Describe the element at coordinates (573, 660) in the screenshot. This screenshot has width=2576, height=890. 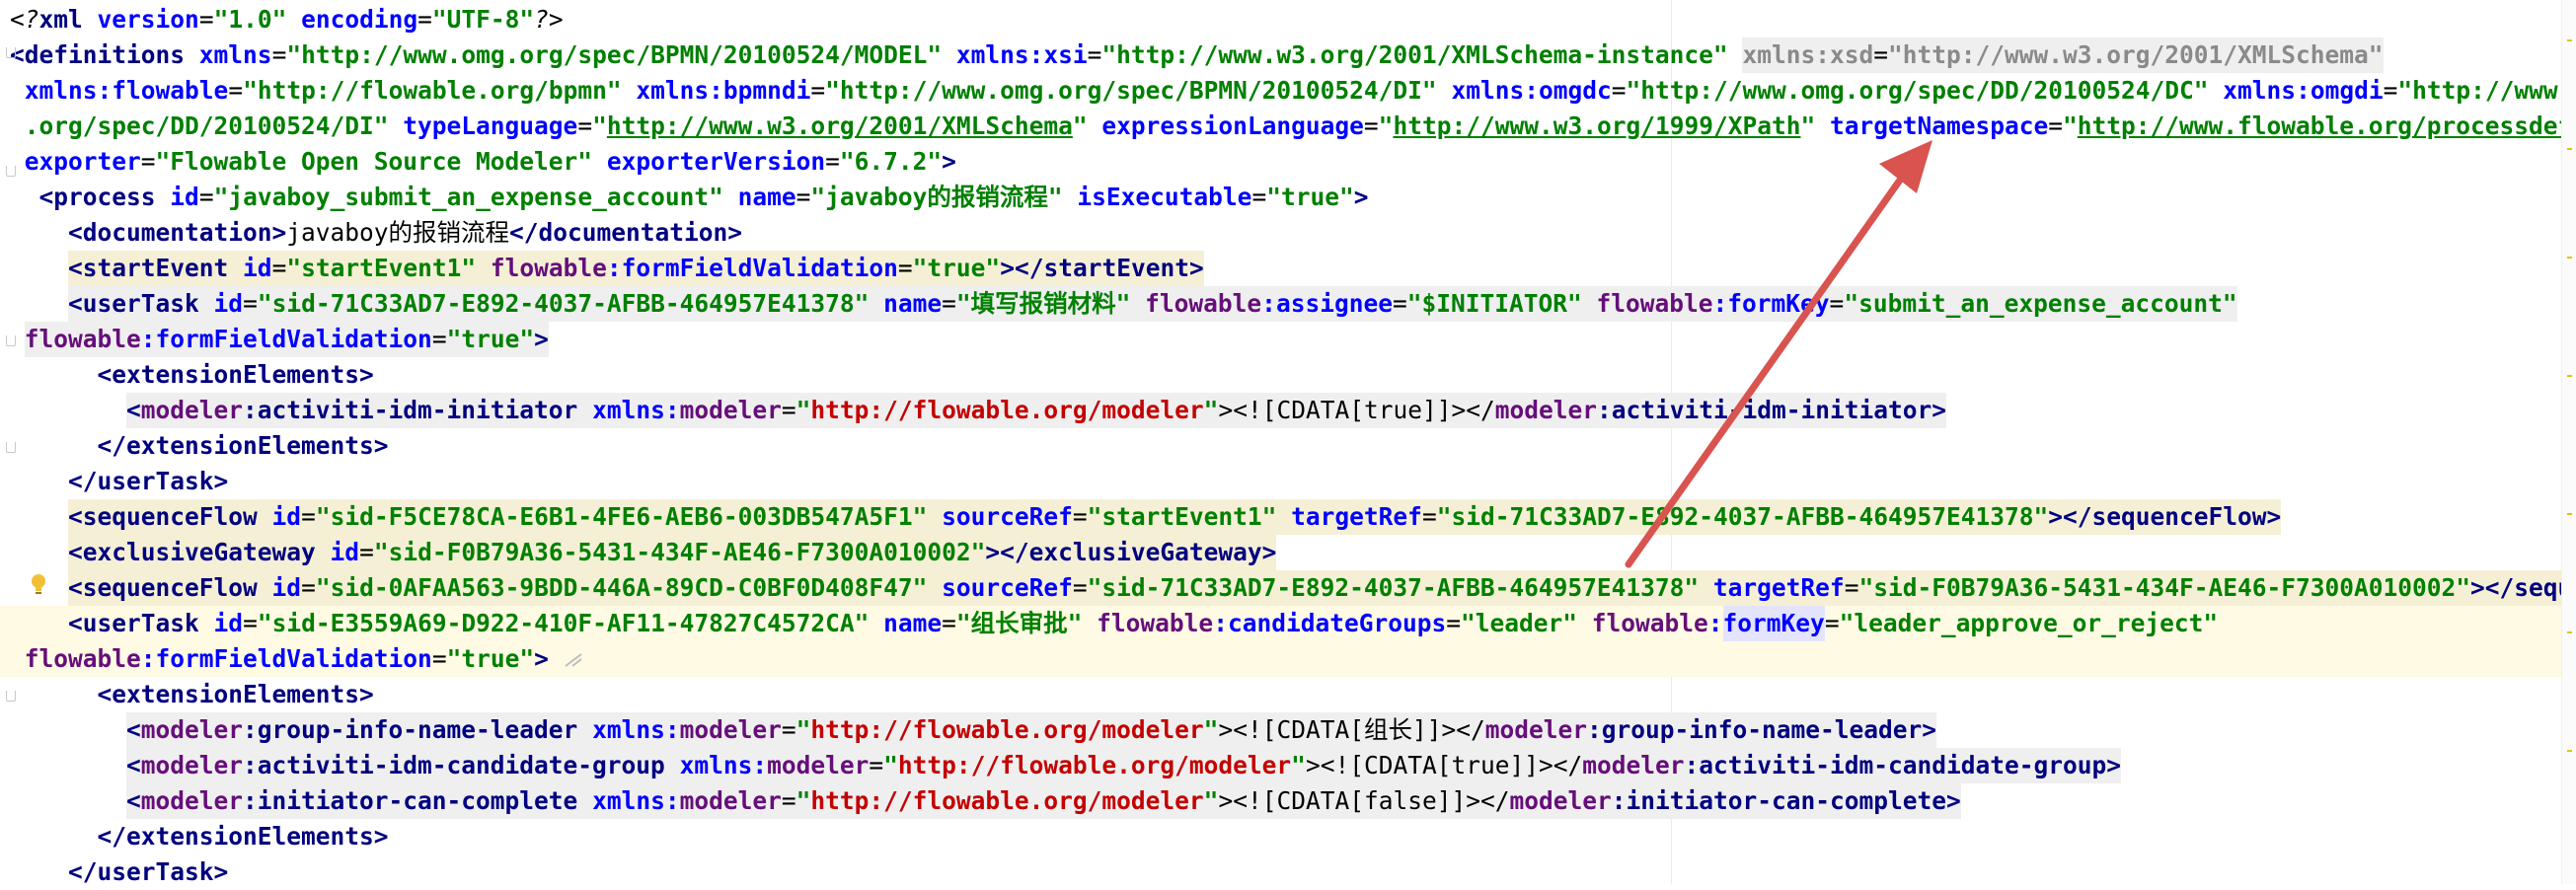
I see `resize-handle-icon` at that location.